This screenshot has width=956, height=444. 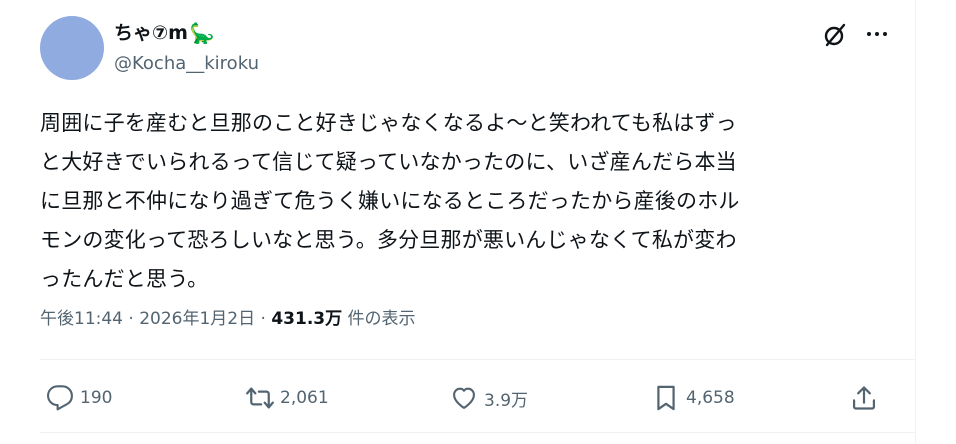 What do you see at coordinates (877, 34) in the screenshot?
I see `more-icon` at bounding box center [877, 34].